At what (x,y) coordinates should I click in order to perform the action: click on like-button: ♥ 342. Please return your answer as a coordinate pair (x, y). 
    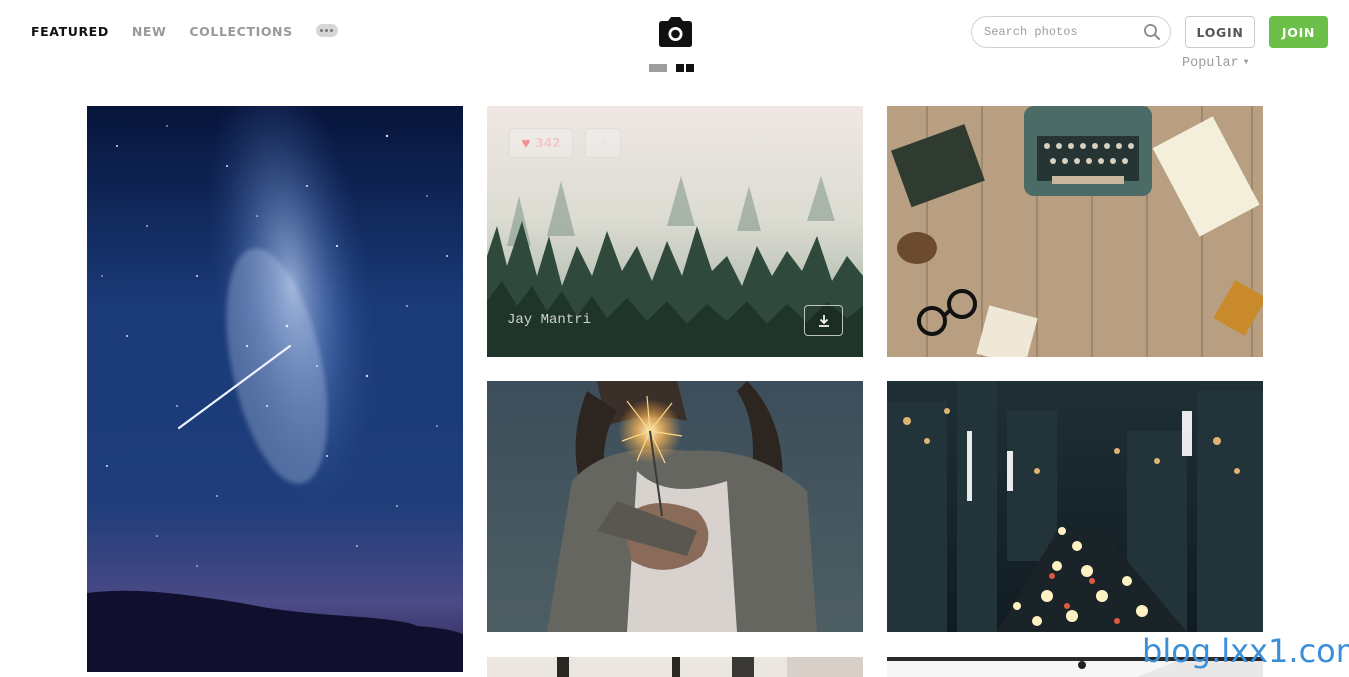
    Looking at the image, I should click on (541, 143).